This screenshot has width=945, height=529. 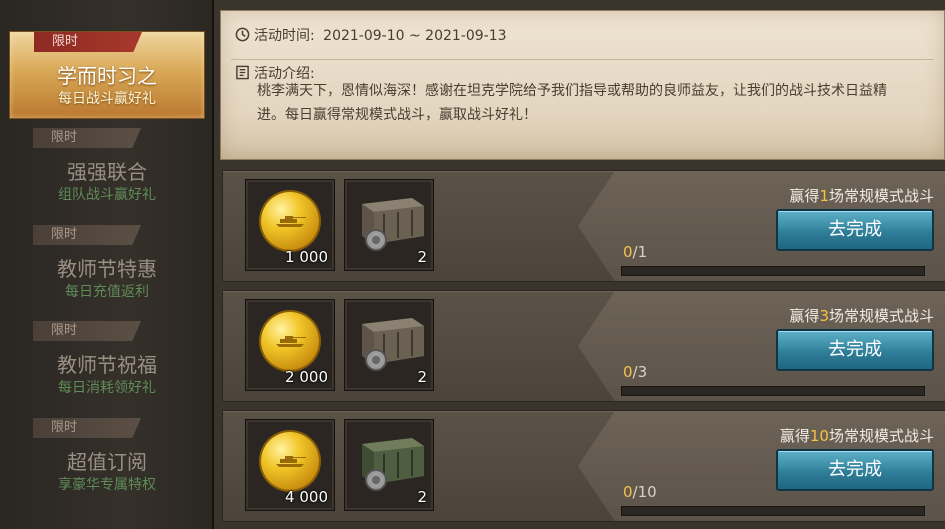 I want to click on progress-text: 0/3, so click(x=635, y=372).